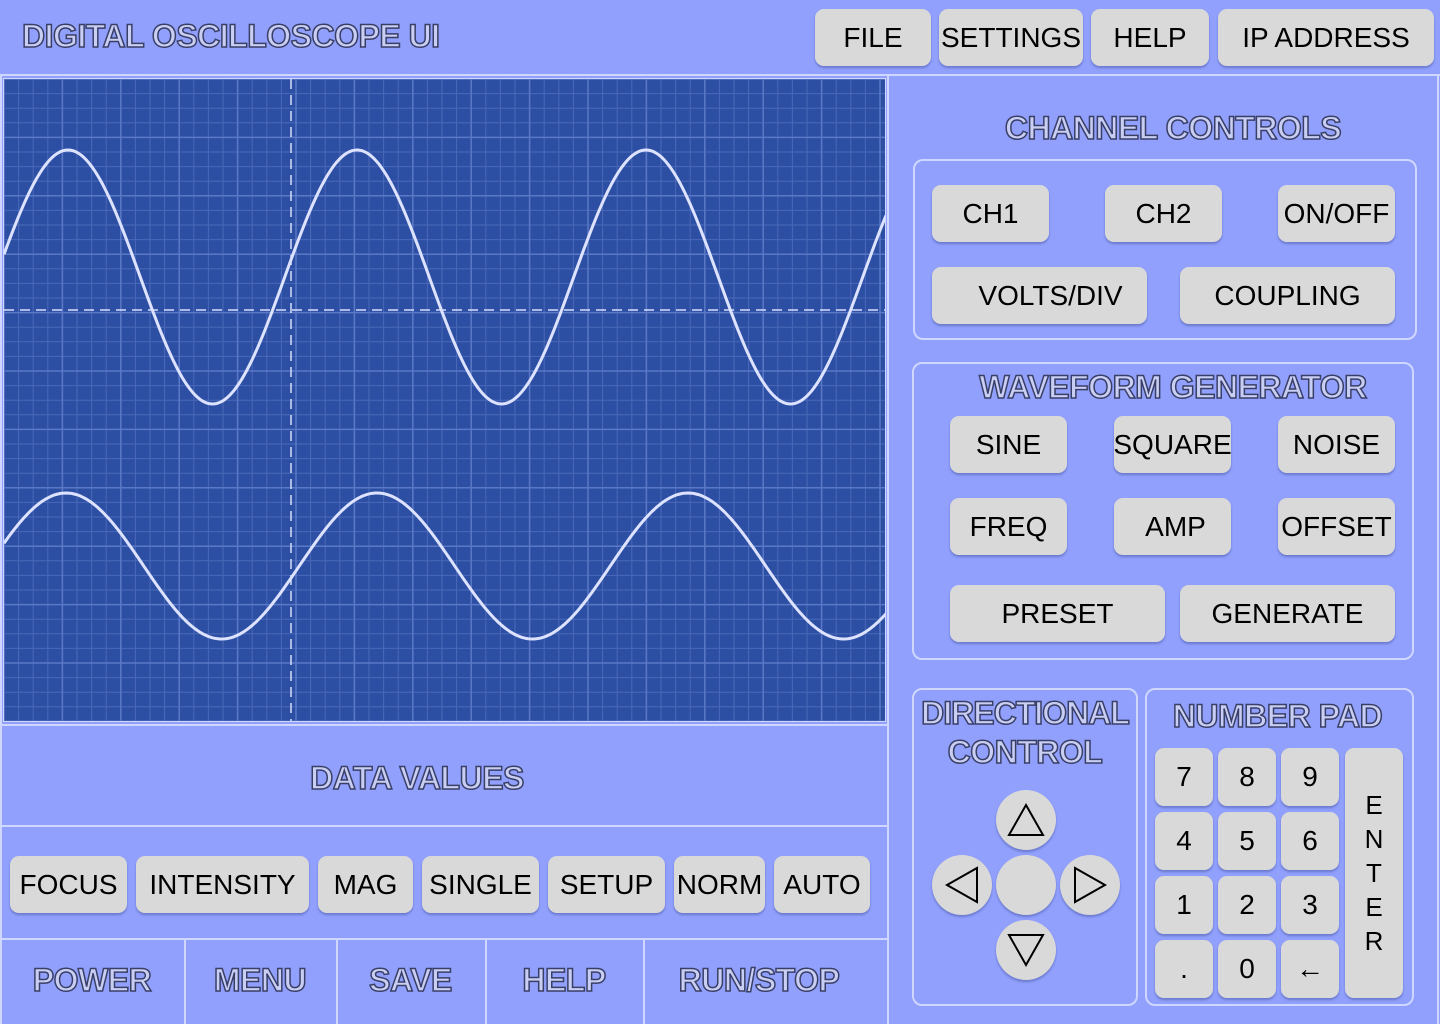 The height and width of the screenshot is (1024, 1440). I want to click on noise-button: NOISE, so click(1336, 444).